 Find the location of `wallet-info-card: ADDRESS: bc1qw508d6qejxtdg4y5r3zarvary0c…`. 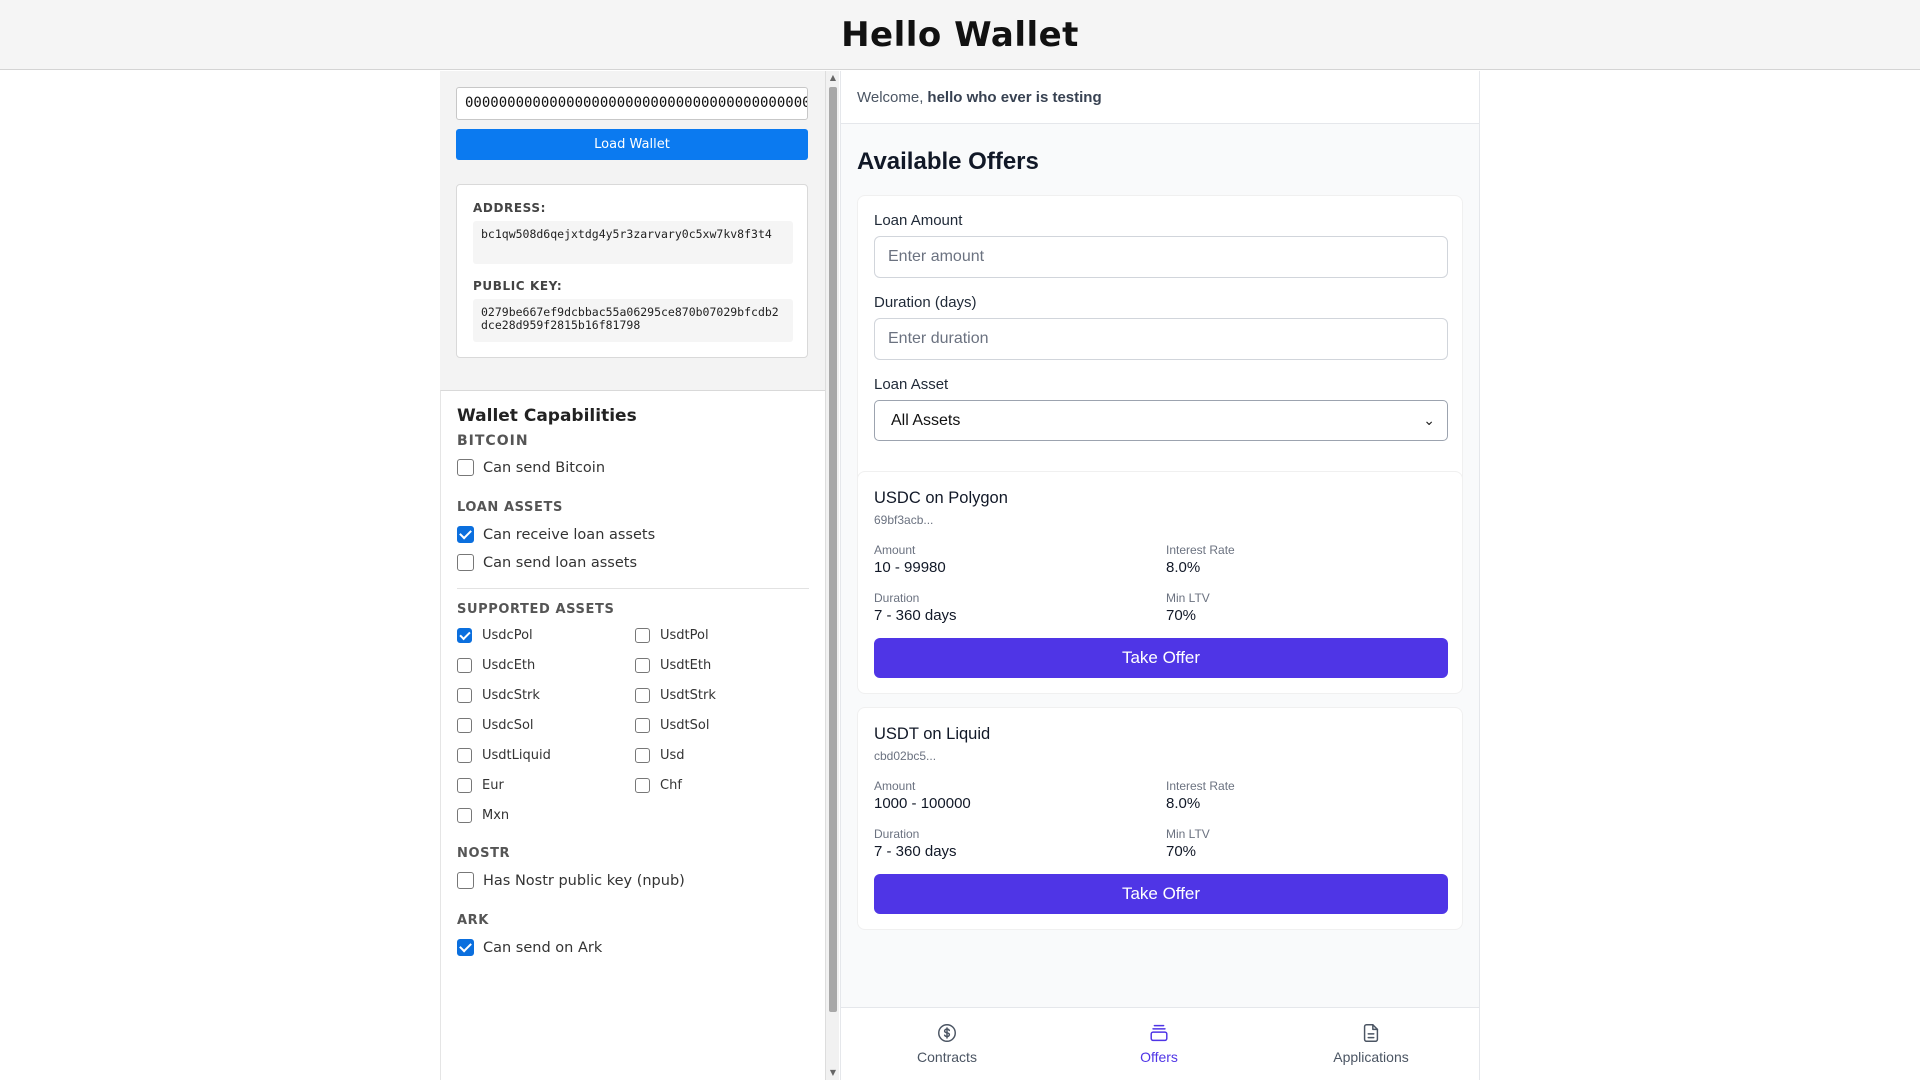

wallet-info-card: ADDRESS: bc1qw508d6qejxtdg4y5r3zarvary0c… is located at coordinates (632, 271).